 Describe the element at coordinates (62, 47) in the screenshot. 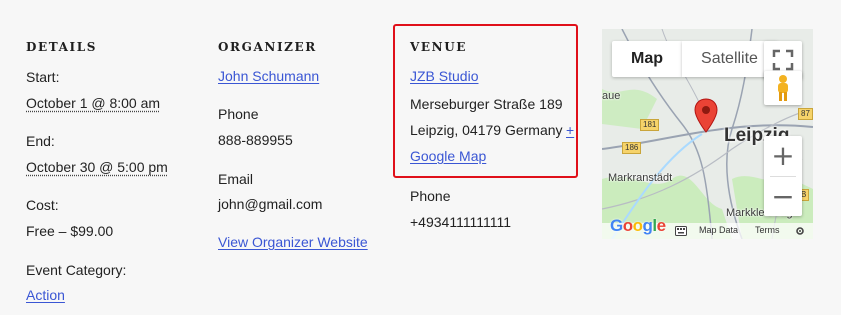

I see `details-heading: DETAILS` at that location.